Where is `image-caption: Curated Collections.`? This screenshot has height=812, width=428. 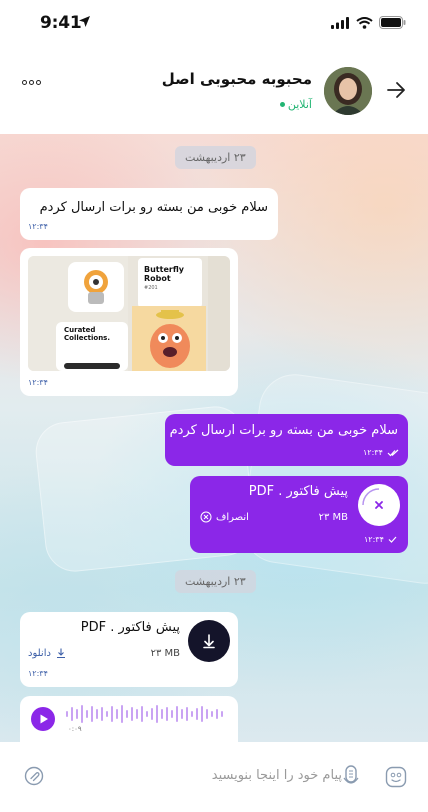 image-caption: Curated Collections. is located at coordinates (87, 334).